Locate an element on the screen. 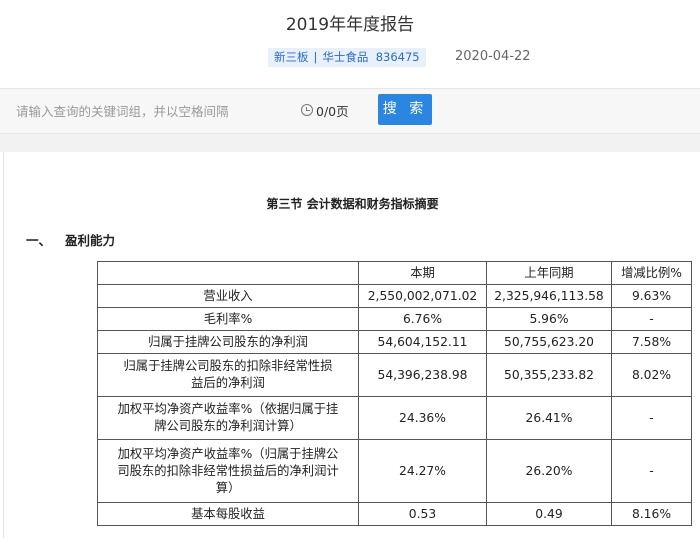 Image resolution: width=700 pixels, height=538 pixels. table-cell: 24.36% is located at coordinates (422, 418).